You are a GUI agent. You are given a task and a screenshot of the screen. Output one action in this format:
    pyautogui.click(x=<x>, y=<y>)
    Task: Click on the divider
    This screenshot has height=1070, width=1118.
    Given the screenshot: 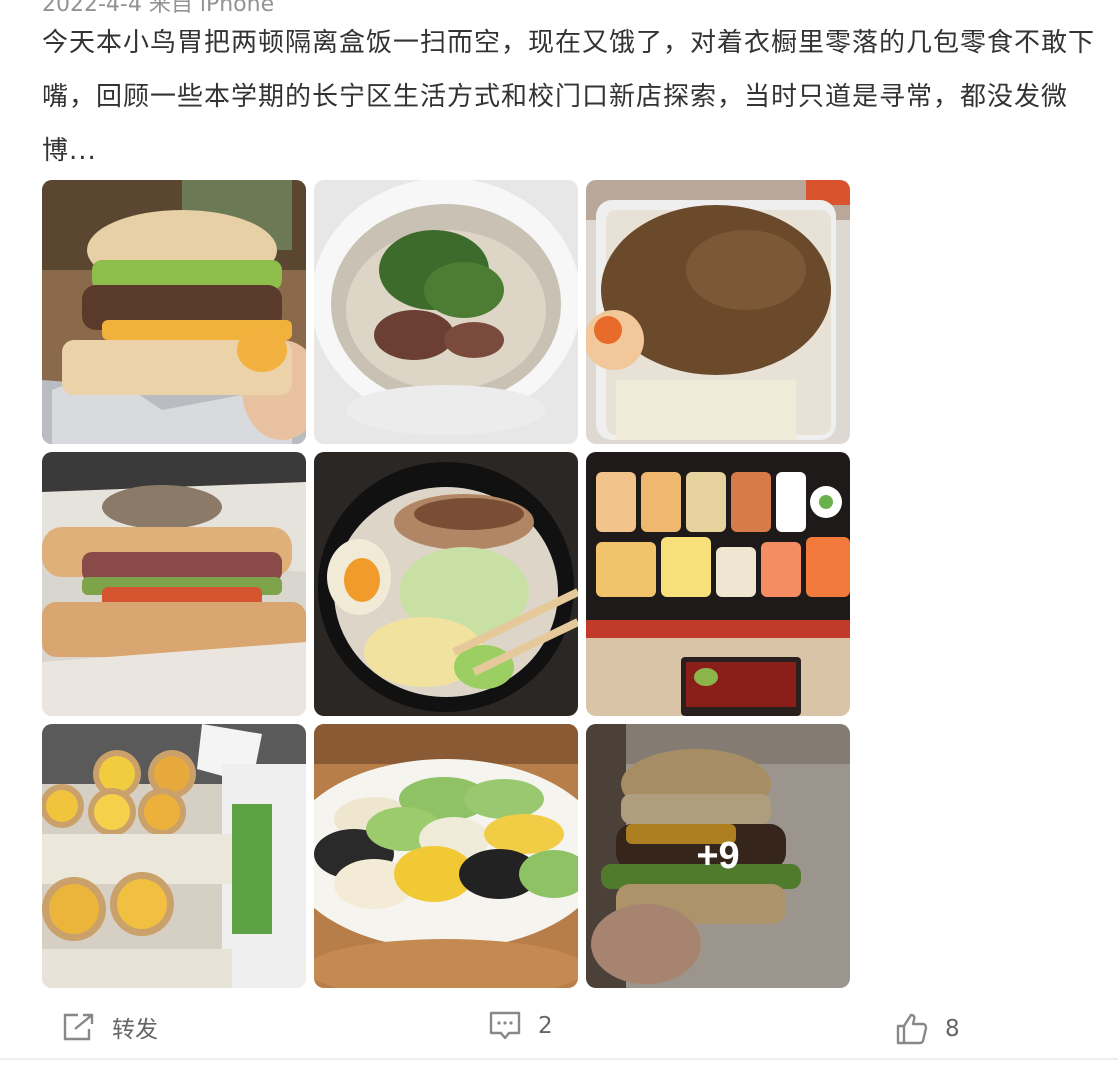 What is the action you would take?
    pyautogui.click(x=559, y=1059)
    